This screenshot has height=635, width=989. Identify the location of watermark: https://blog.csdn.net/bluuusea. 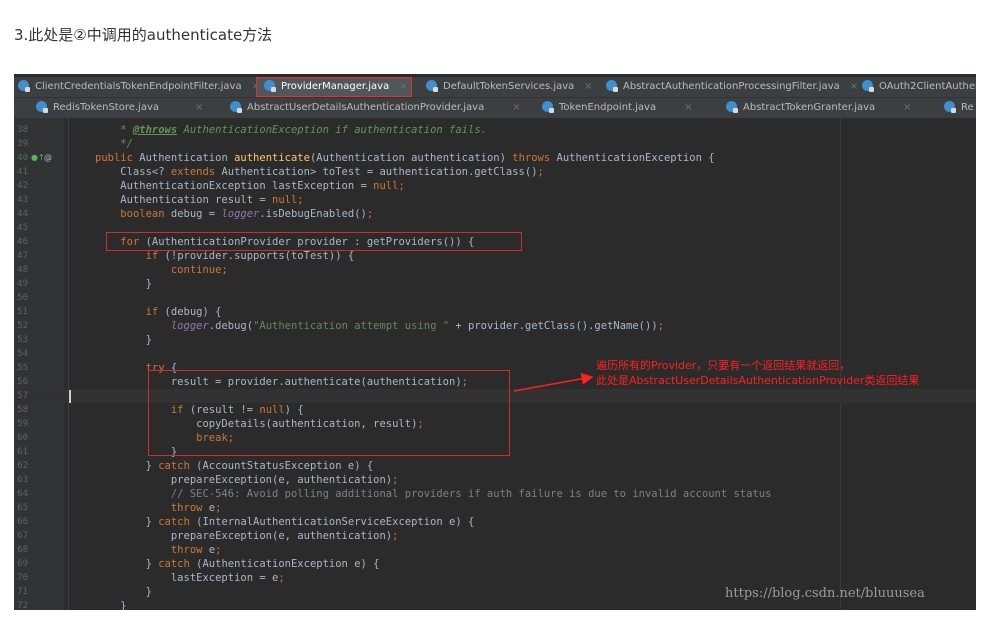
(825, 593).